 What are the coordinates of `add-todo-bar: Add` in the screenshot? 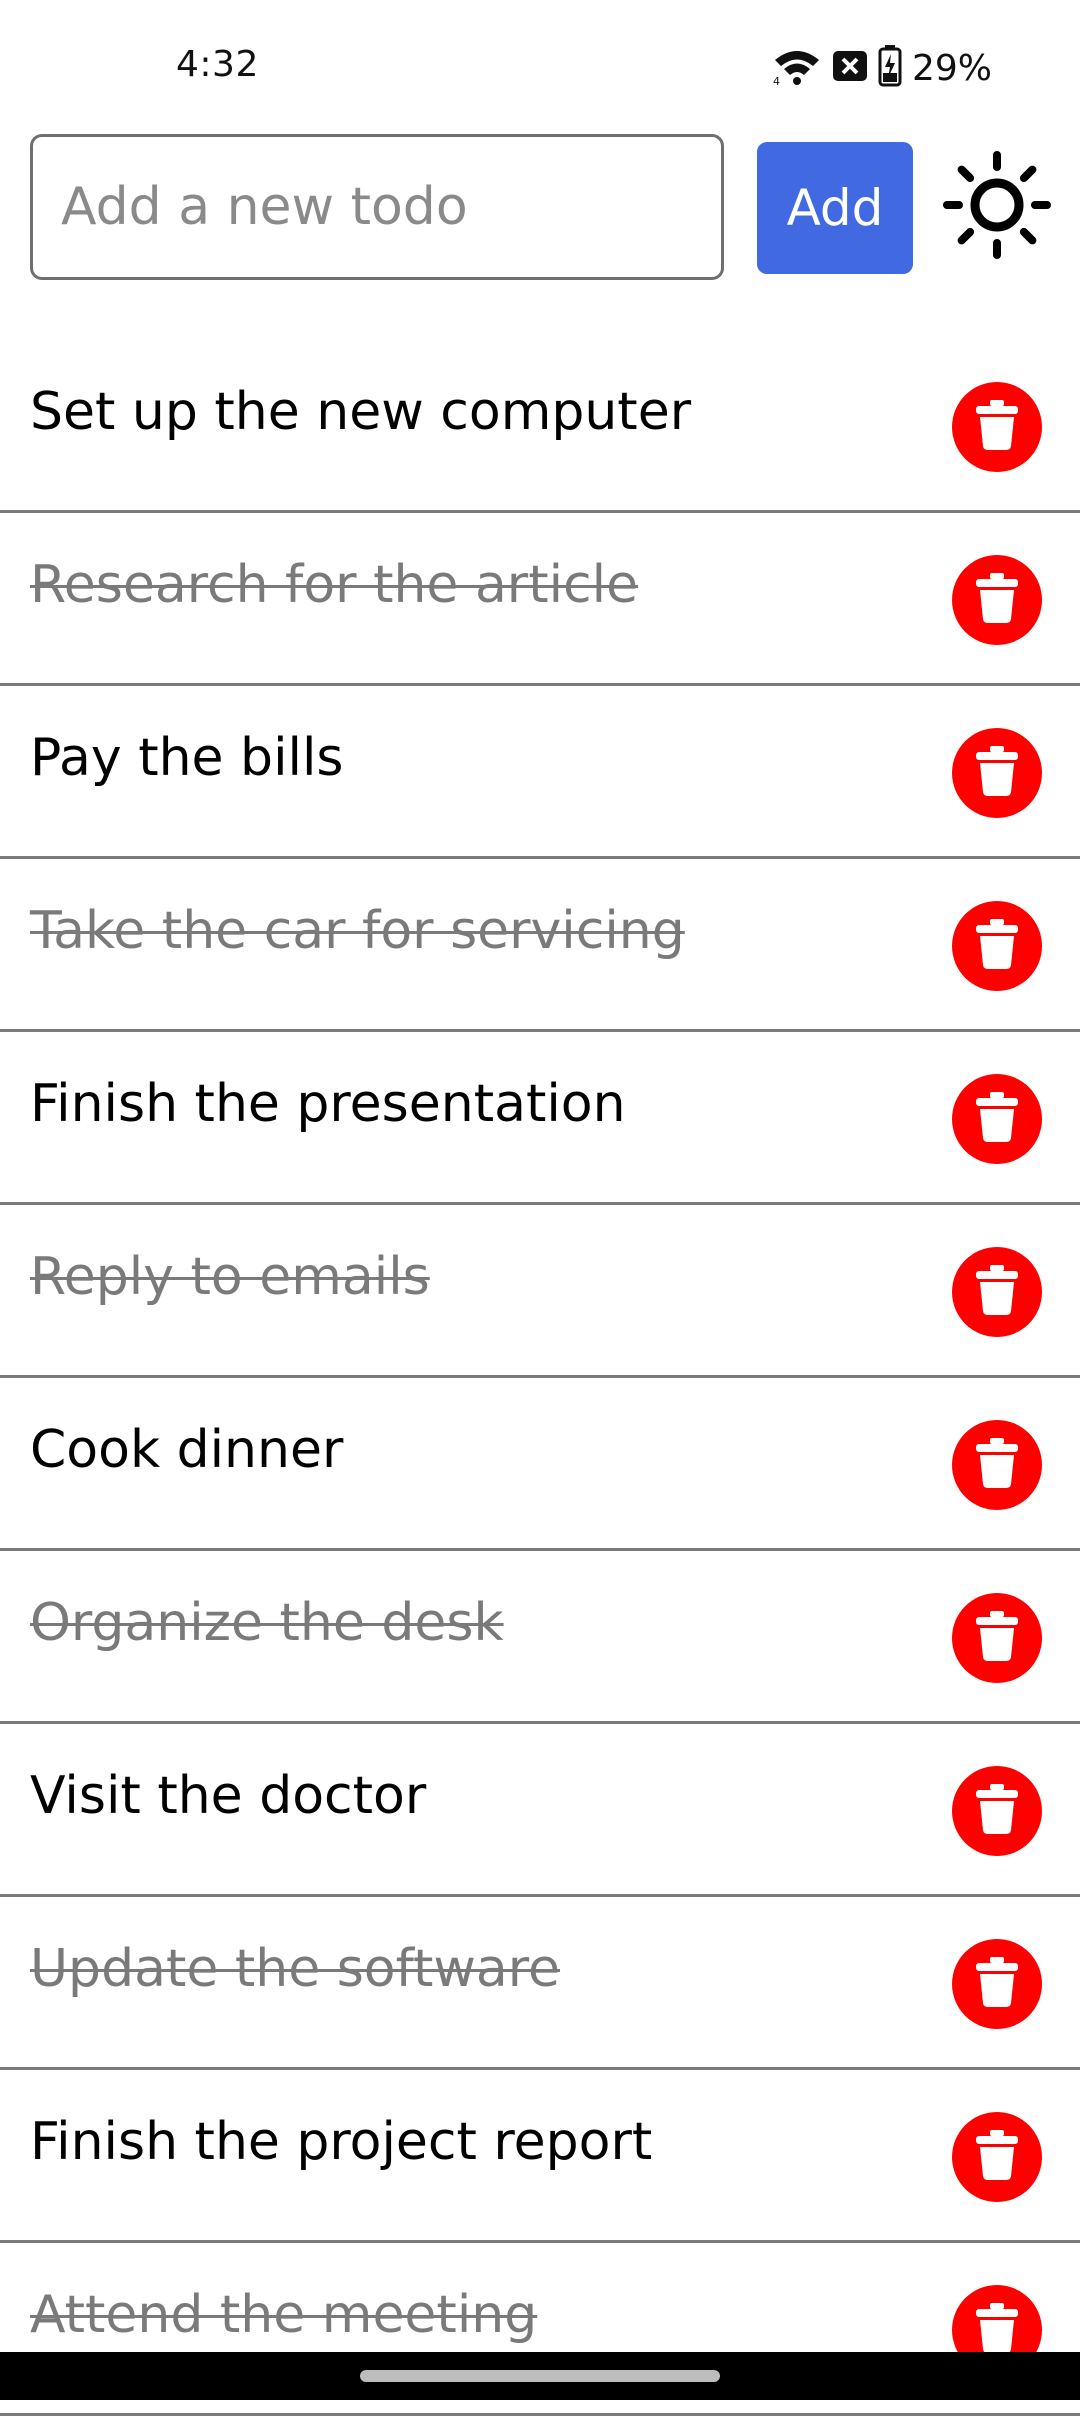 It's located at (540, 210).